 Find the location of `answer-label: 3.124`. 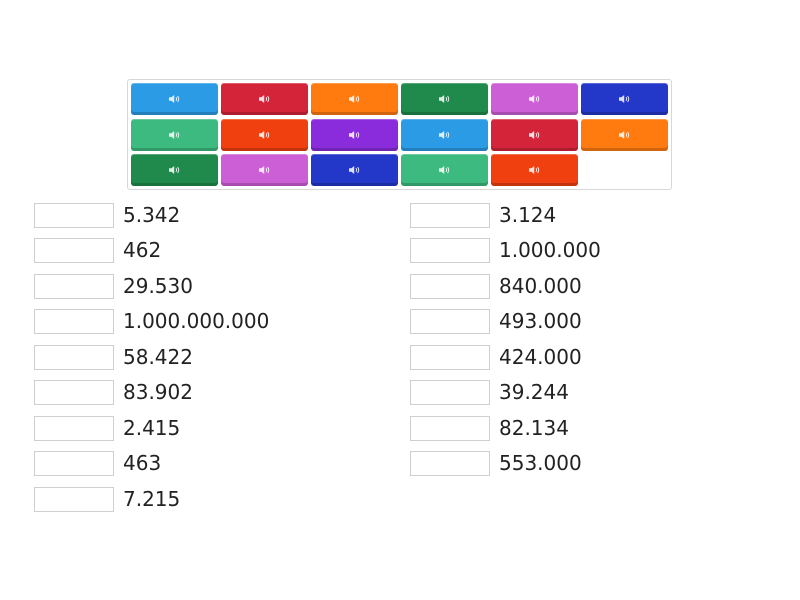

answer-label: 3.124 is located at coordinates (528, 214).